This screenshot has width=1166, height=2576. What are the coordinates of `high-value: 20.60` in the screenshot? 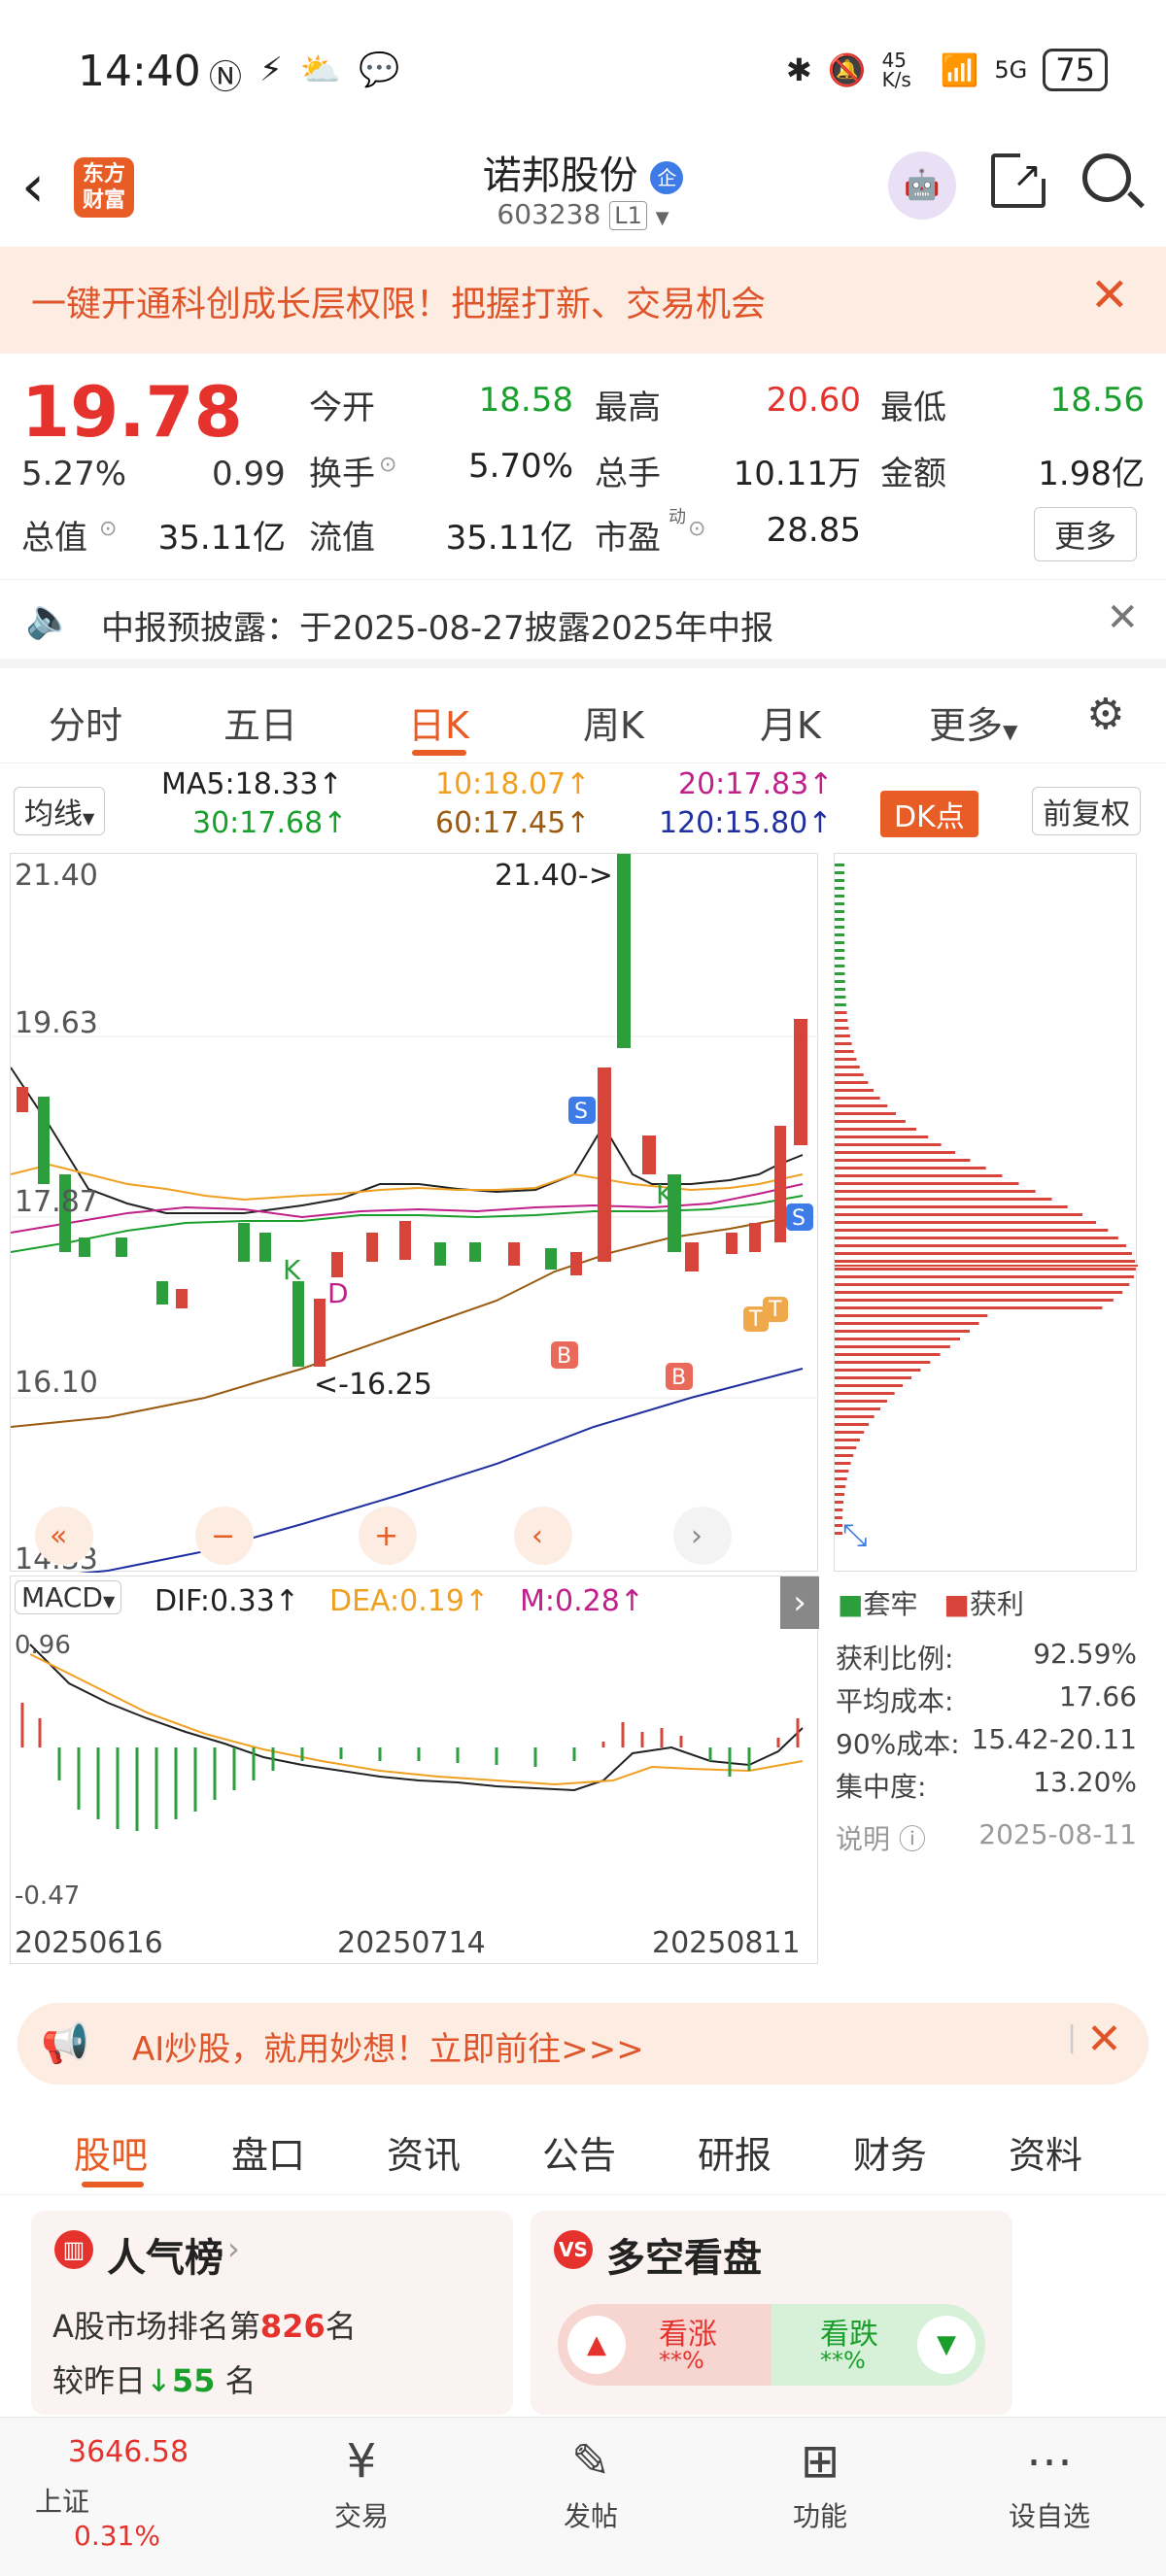 It's located at (813, 400).